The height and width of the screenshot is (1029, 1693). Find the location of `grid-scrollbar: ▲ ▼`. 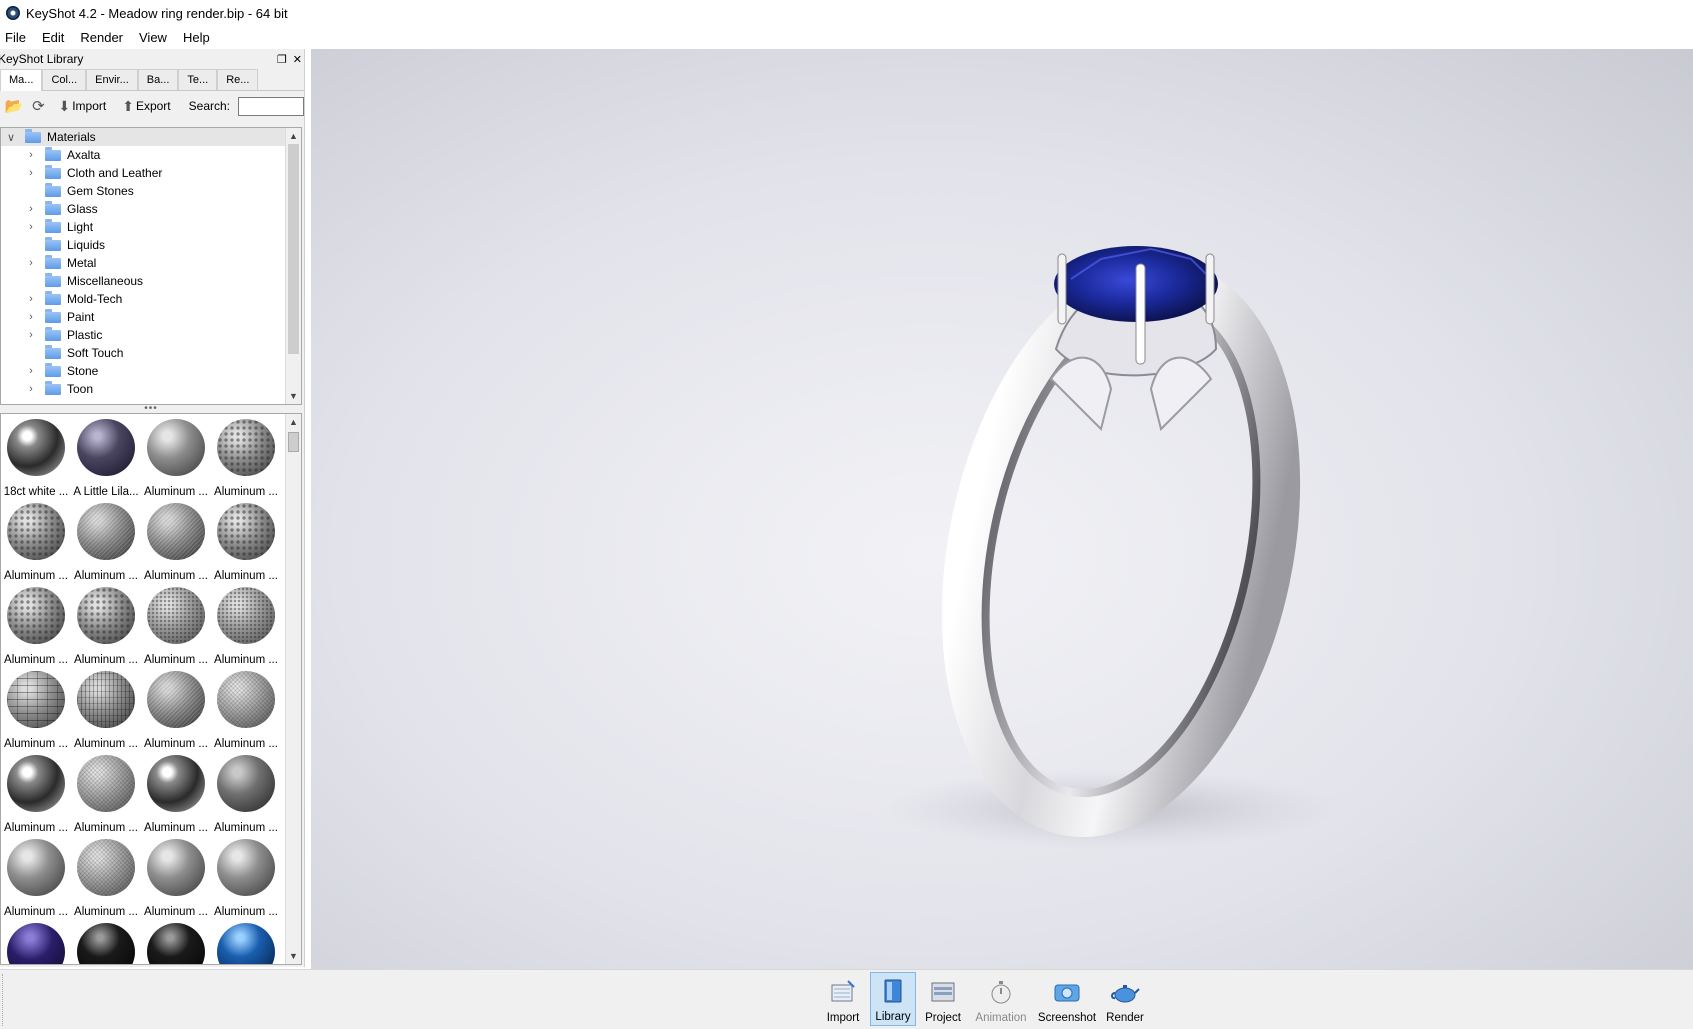

grid-scrollbar: ▲ ▼ is located at coordinates (293, 689).